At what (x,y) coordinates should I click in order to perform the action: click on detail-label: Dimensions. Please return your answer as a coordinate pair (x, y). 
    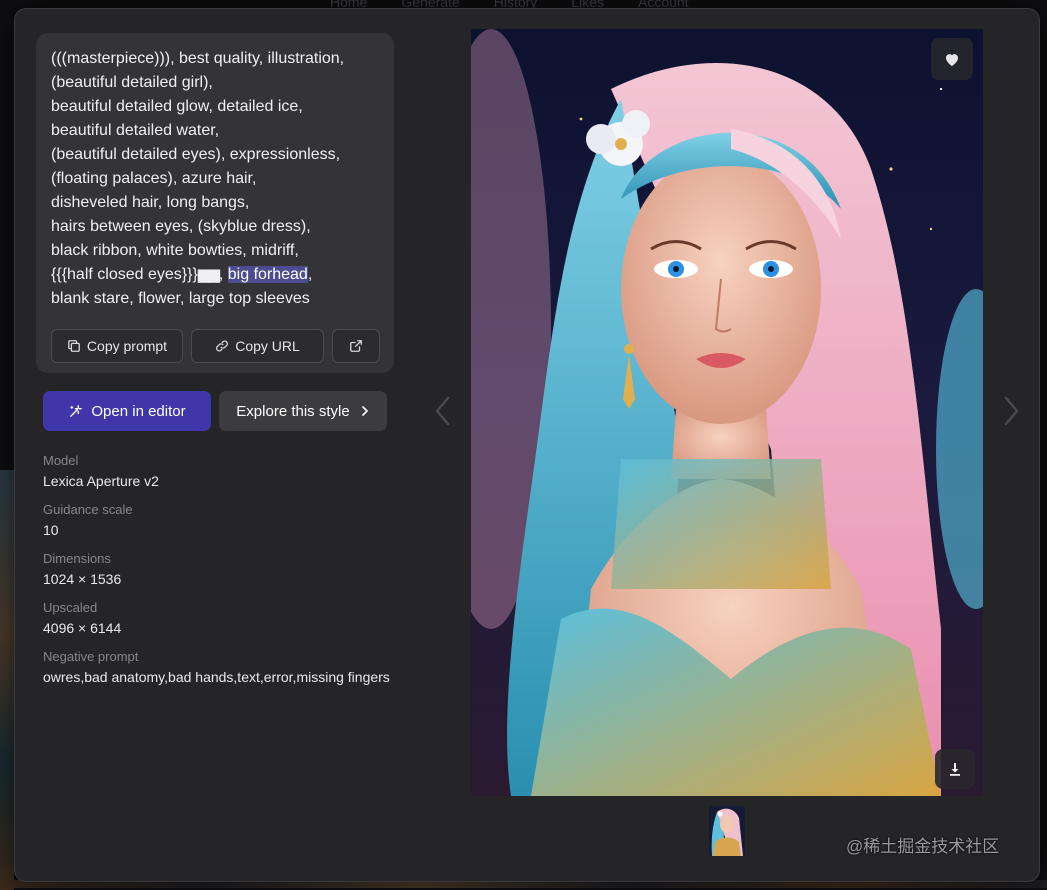
    Looking at the image, I should click on (77, 558).